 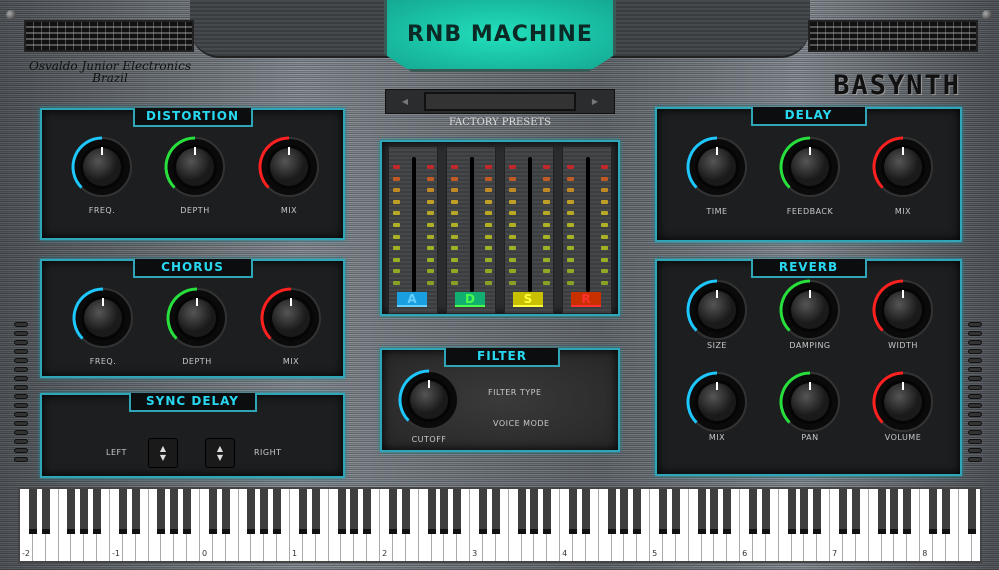 What do you see at coordinates (903, 437) in the screenshot?
I see `knob-label: VOLUME` at bounding box center [903, 437].